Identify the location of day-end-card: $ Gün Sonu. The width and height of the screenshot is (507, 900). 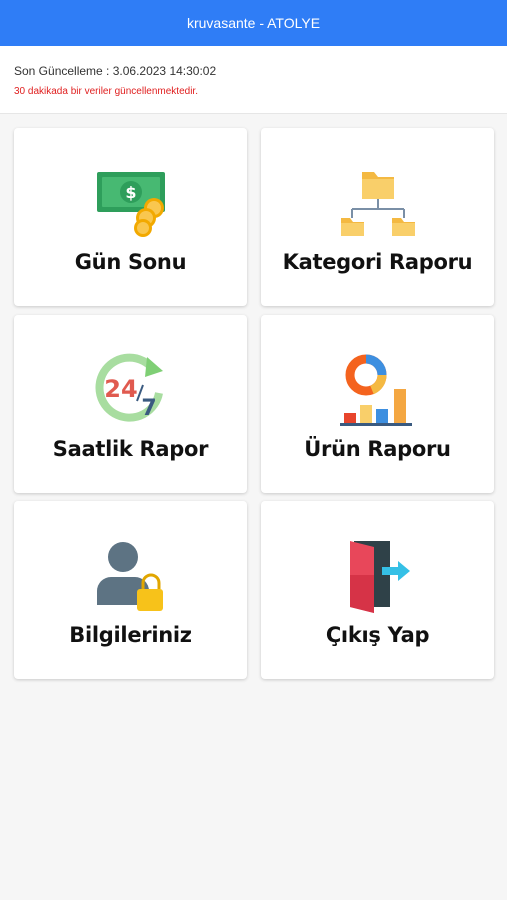
(130, 217).